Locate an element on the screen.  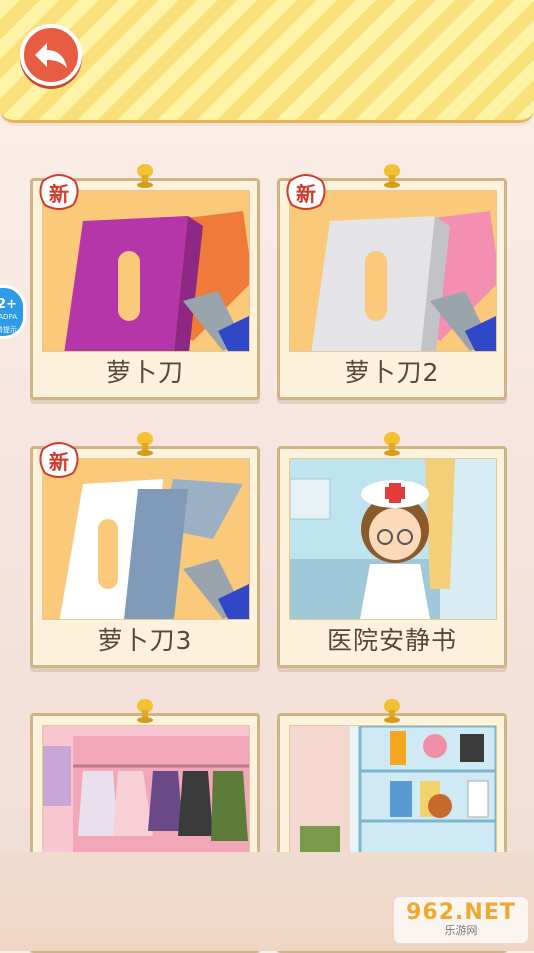
site-watermark: 962.NET 乐游网 is located at coordinates (461, 920).